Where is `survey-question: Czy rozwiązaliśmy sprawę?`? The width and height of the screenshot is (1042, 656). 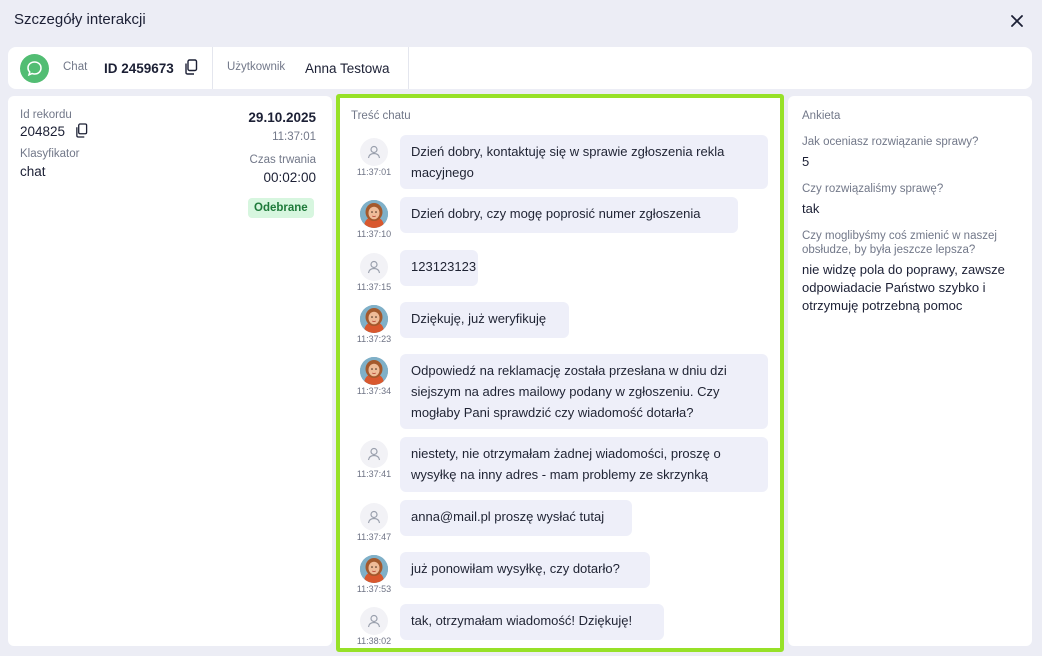
survey-question: Czy rozwiązaliśmy sprawę? is located at coordinates (873, 189).